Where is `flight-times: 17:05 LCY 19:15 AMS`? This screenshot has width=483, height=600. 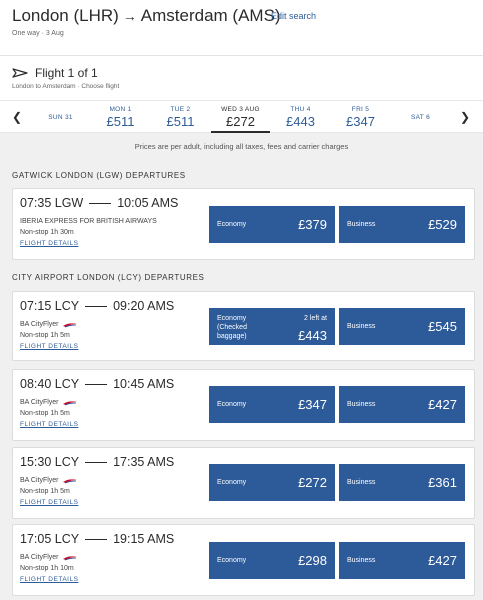 flight-times: 17:05 LCY 19:15 AMS is located at coordinates (97, 539).